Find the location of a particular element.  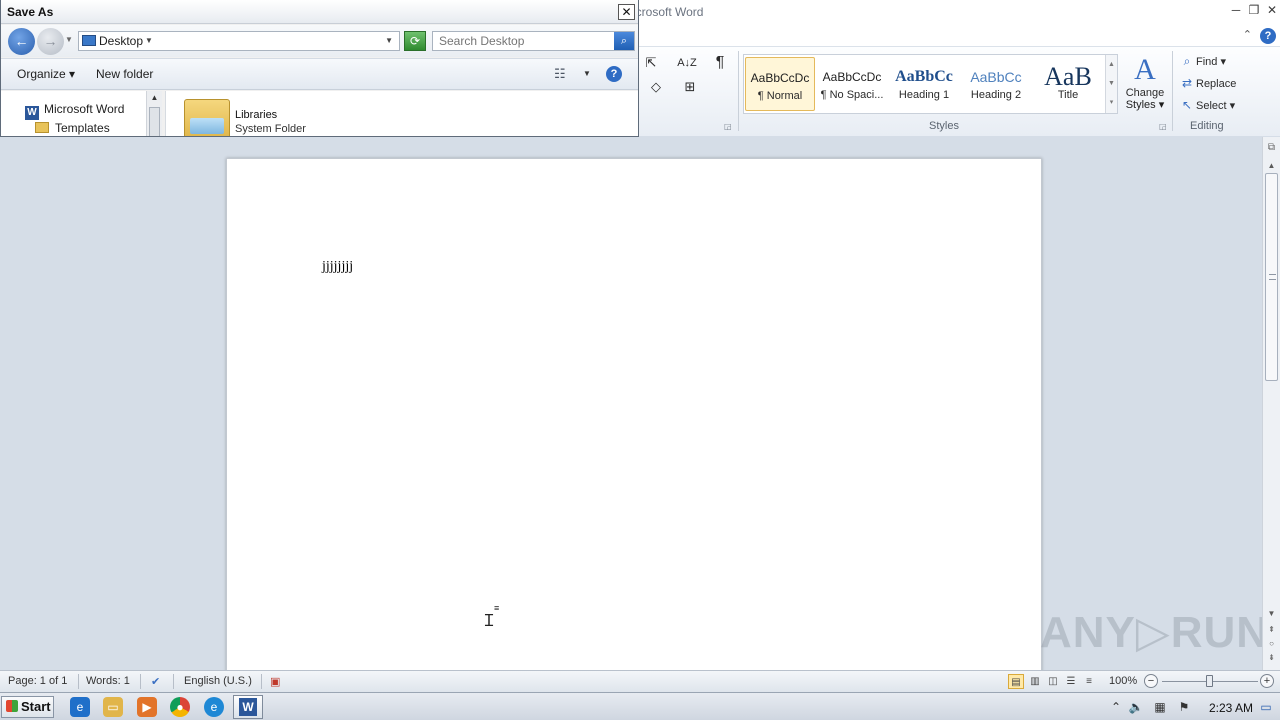

volume-icon: 🔈 is located at coordinates (1136, 707).